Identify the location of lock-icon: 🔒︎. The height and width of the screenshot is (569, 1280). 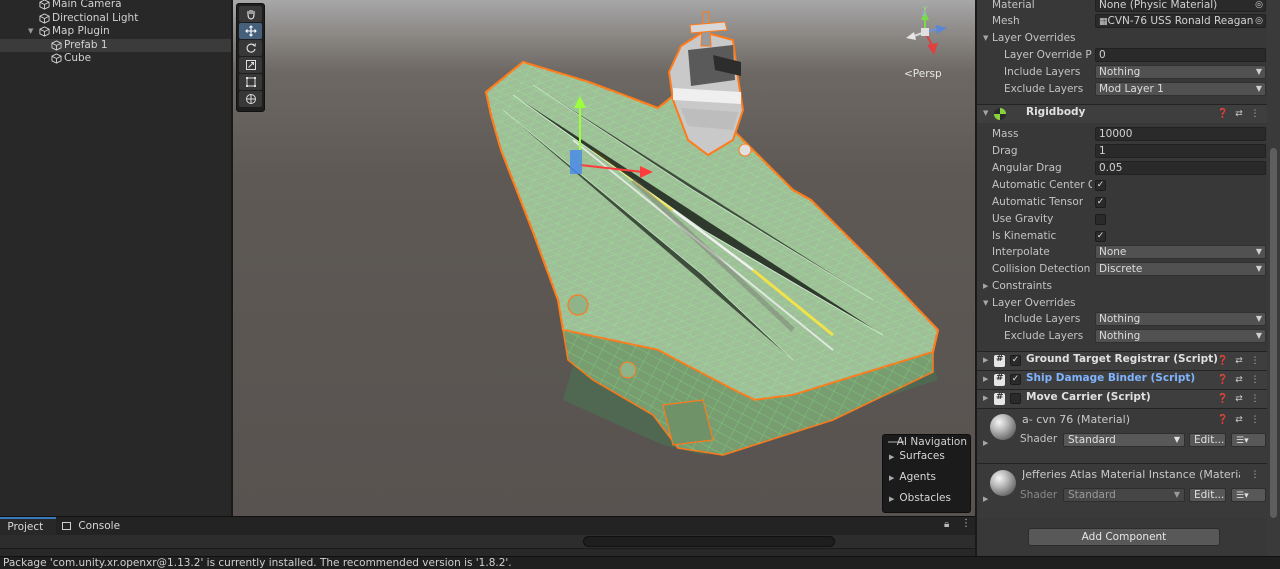
(946, 524).